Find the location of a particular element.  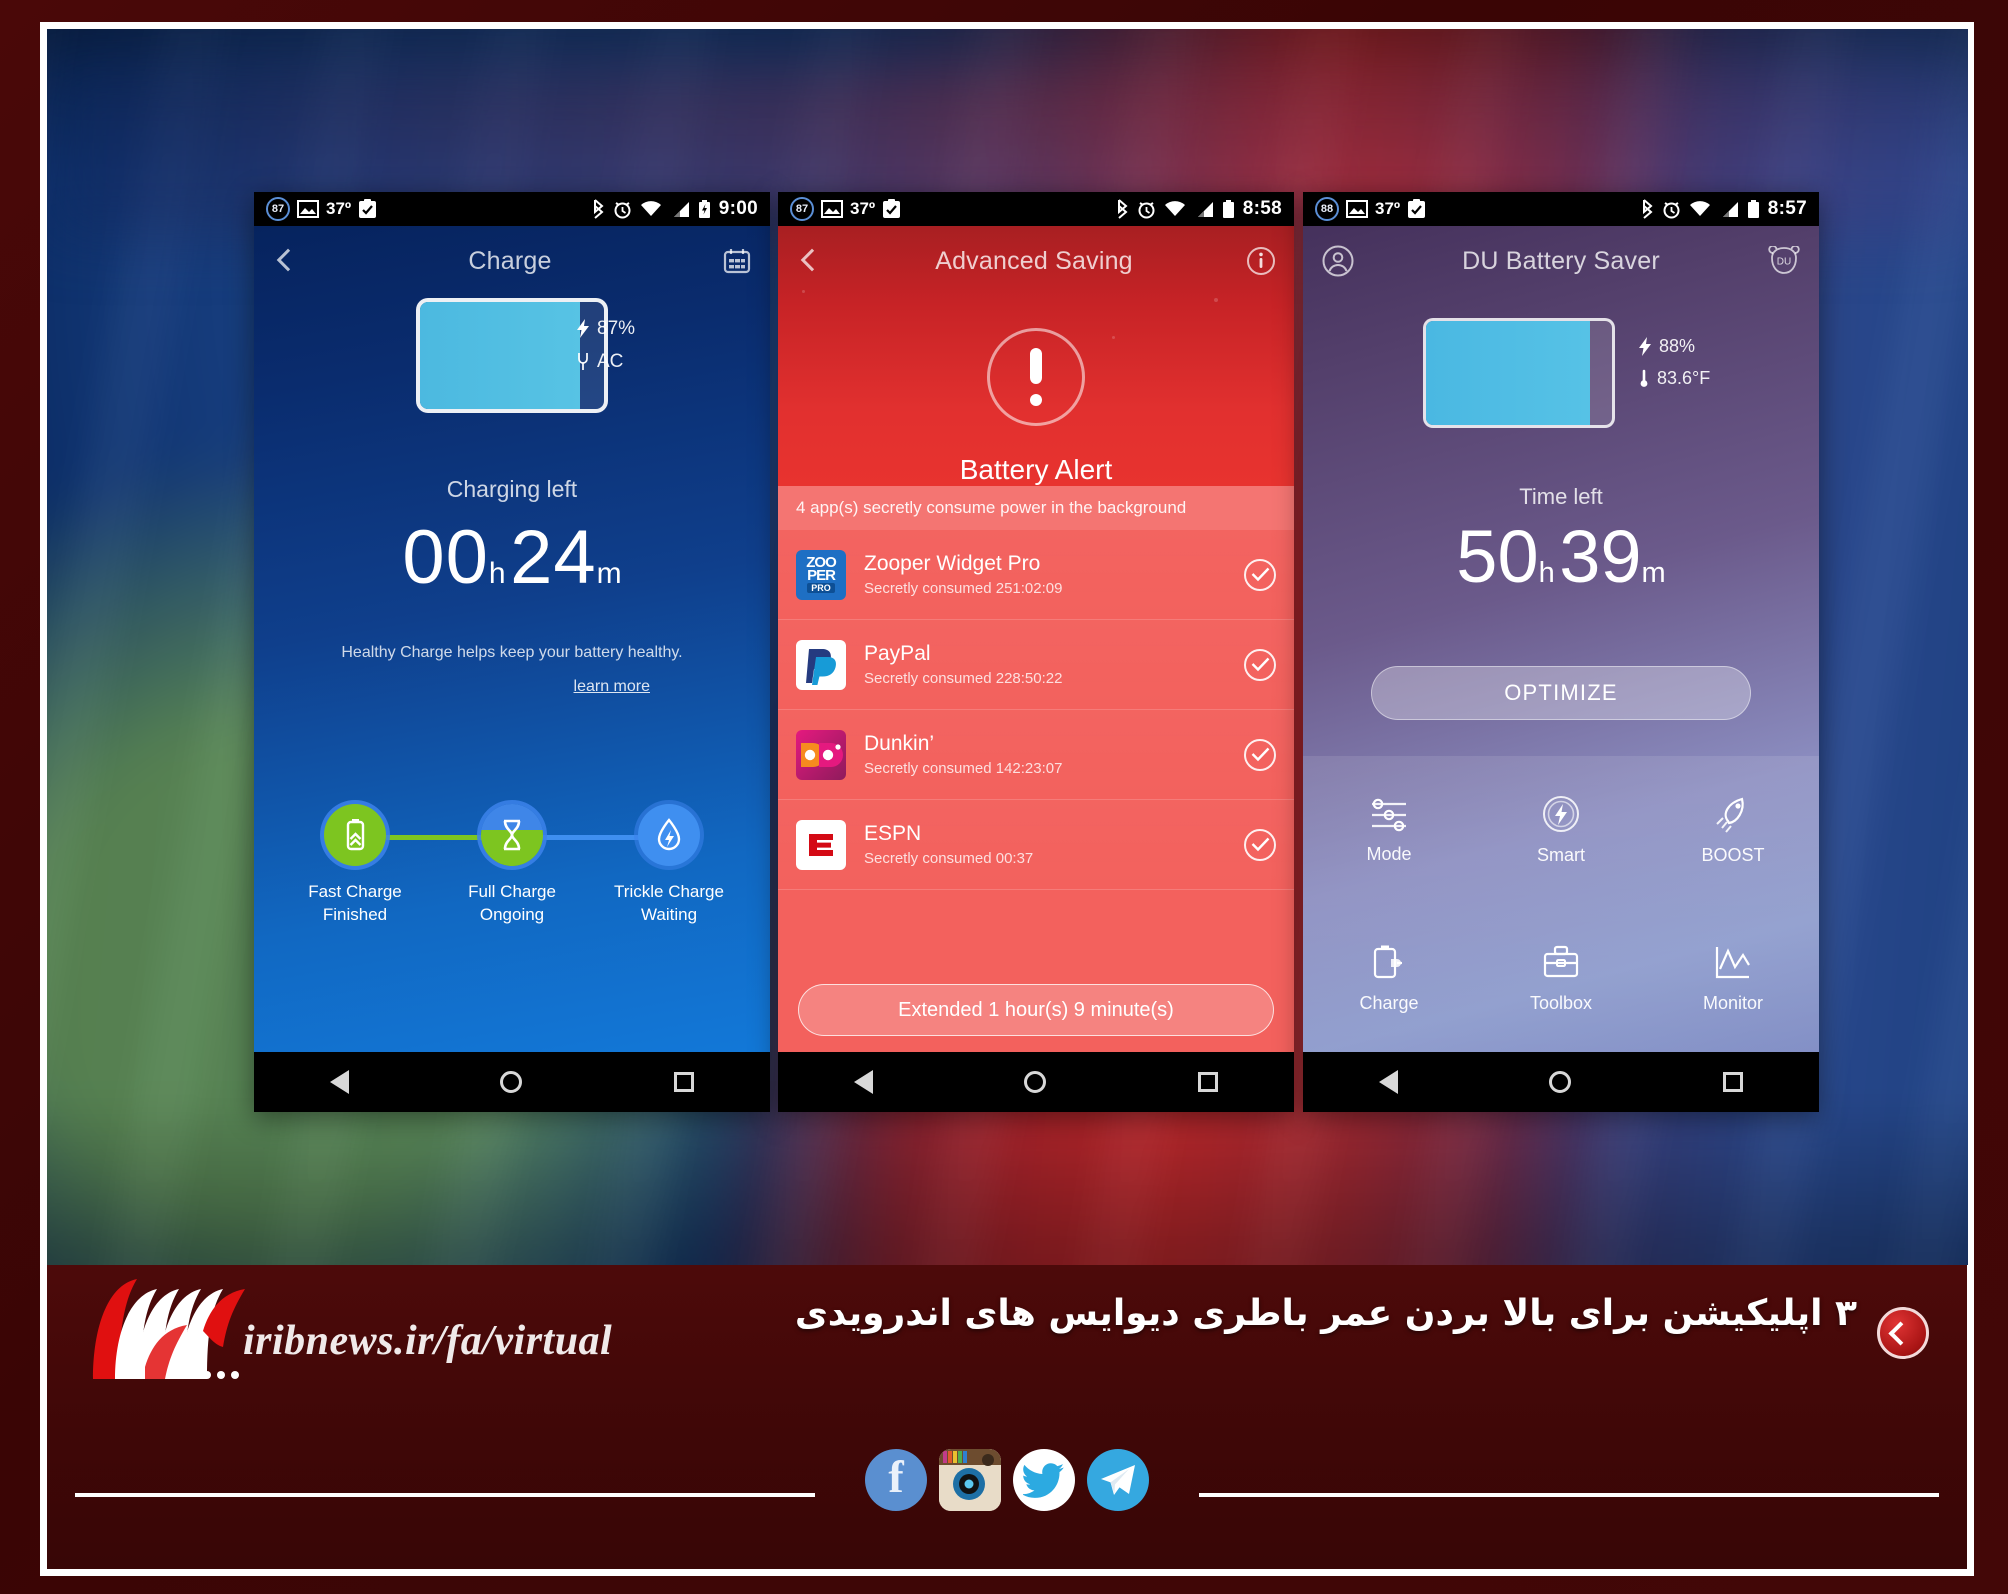

appbar-phone3: DU Battery Saver DU is located at coordinates (1561, 261).